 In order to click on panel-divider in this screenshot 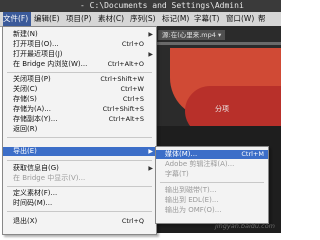, I will do `click(215, 43)`.